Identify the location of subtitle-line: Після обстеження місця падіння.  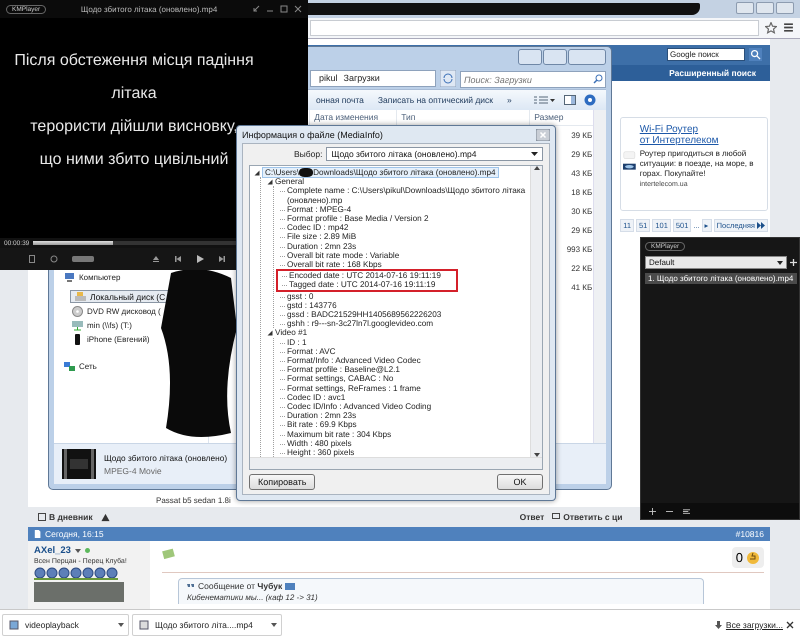
(134, 61).